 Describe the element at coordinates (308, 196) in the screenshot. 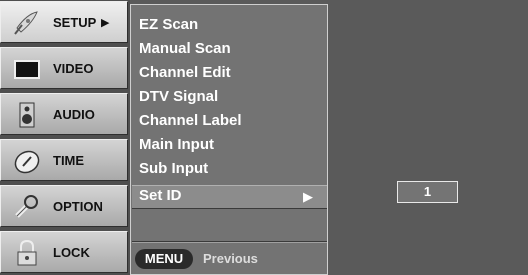

I see `right-arrow-icon: ▶` at that location.